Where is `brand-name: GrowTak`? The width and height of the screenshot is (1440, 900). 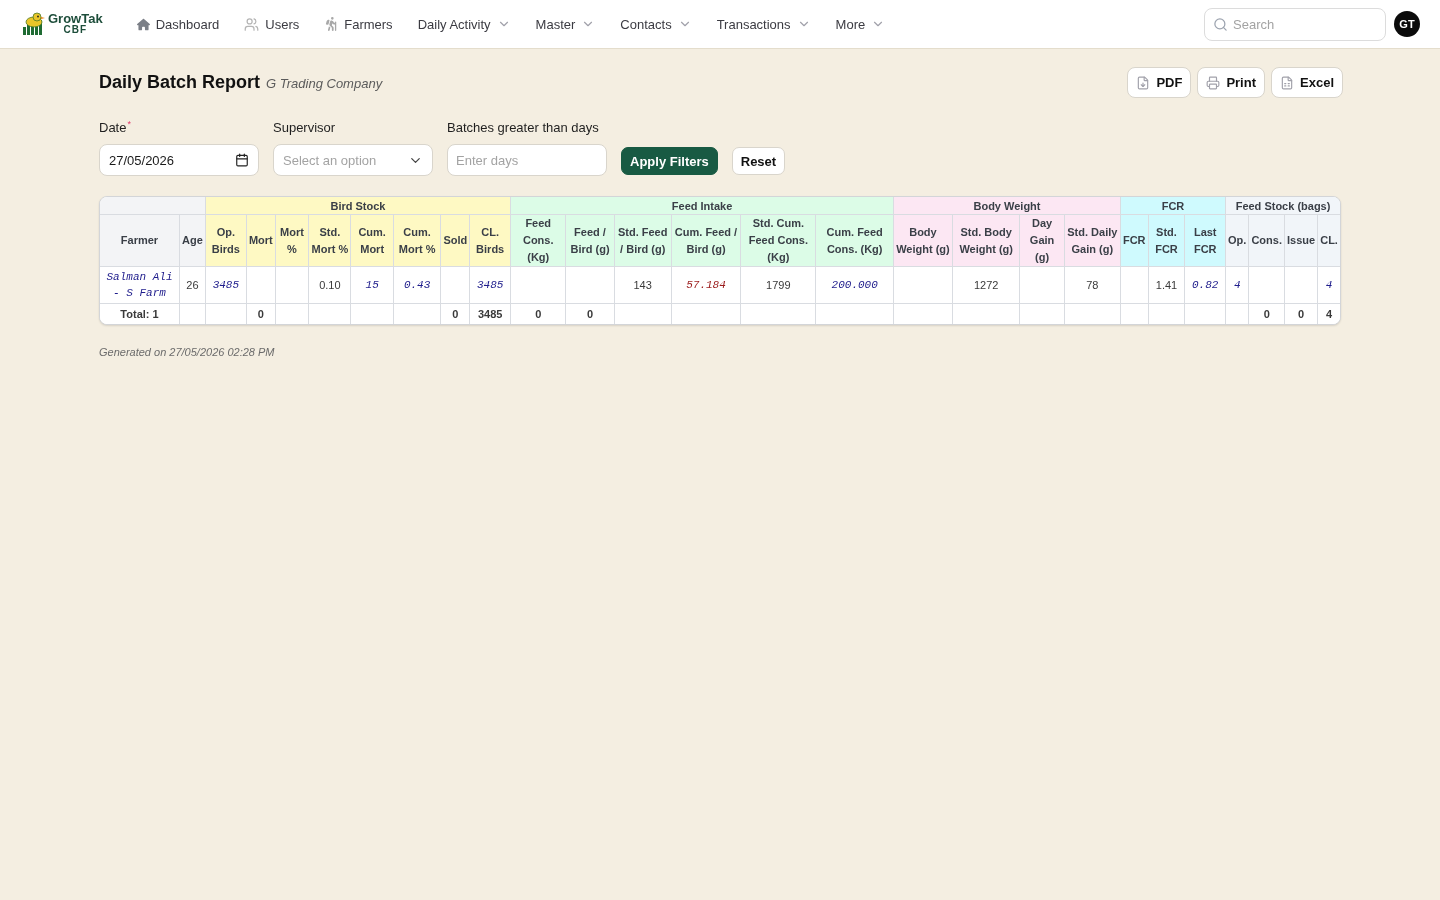
brand-name: GrowTak is located at coordinates (75, 18).